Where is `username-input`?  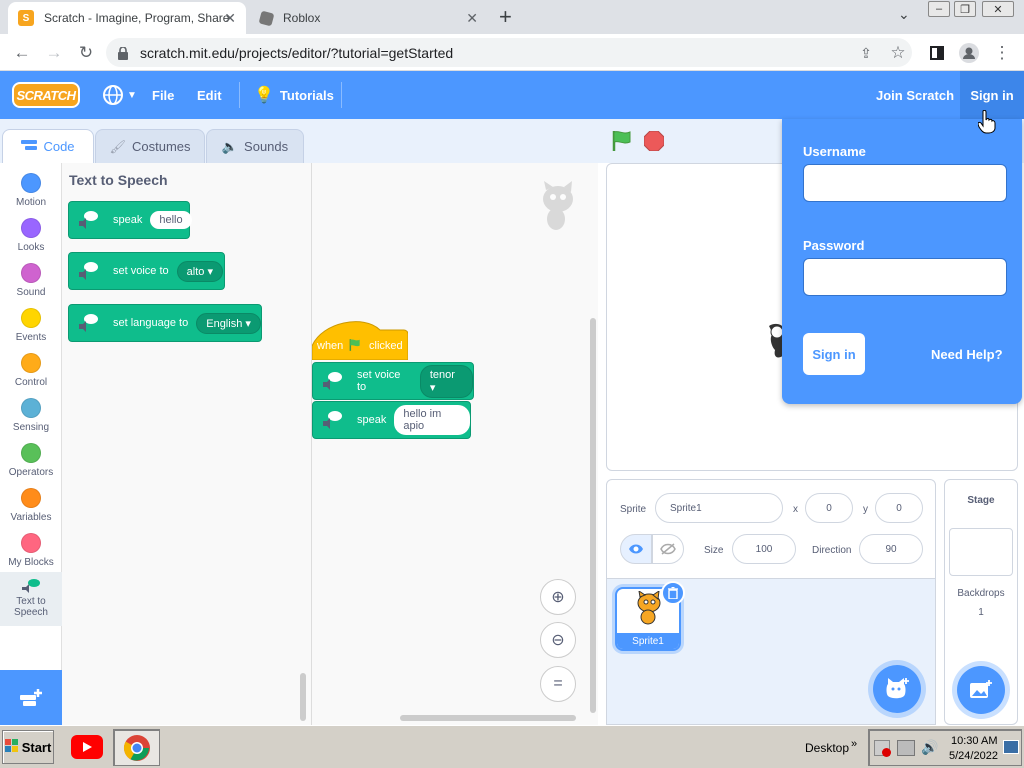 username-input is located at coordinates (905, 183).